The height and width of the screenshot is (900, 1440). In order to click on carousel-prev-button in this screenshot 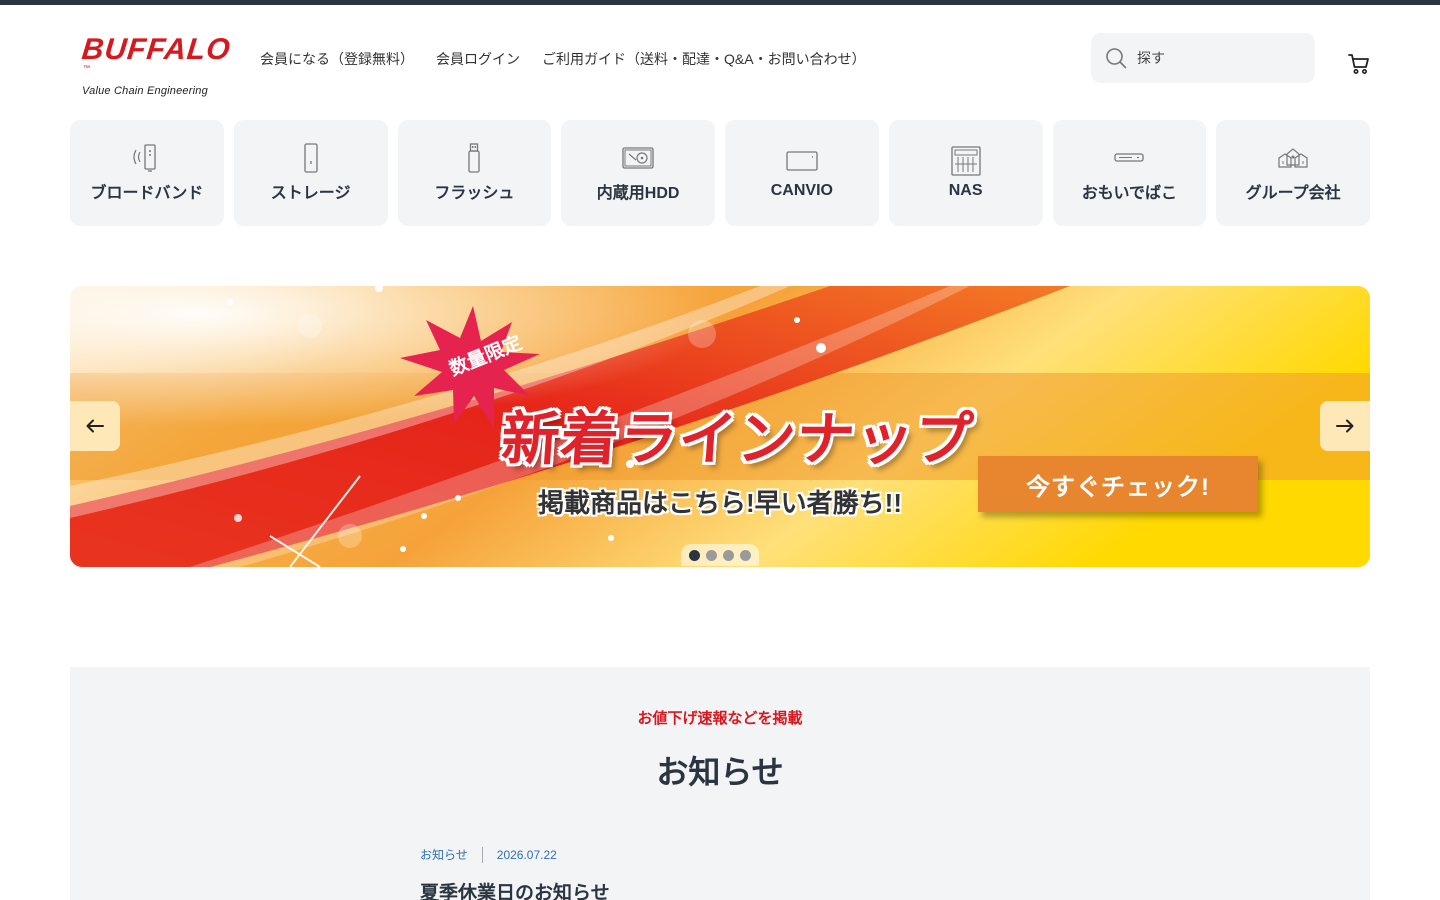, I will do `click(95, 426)`.